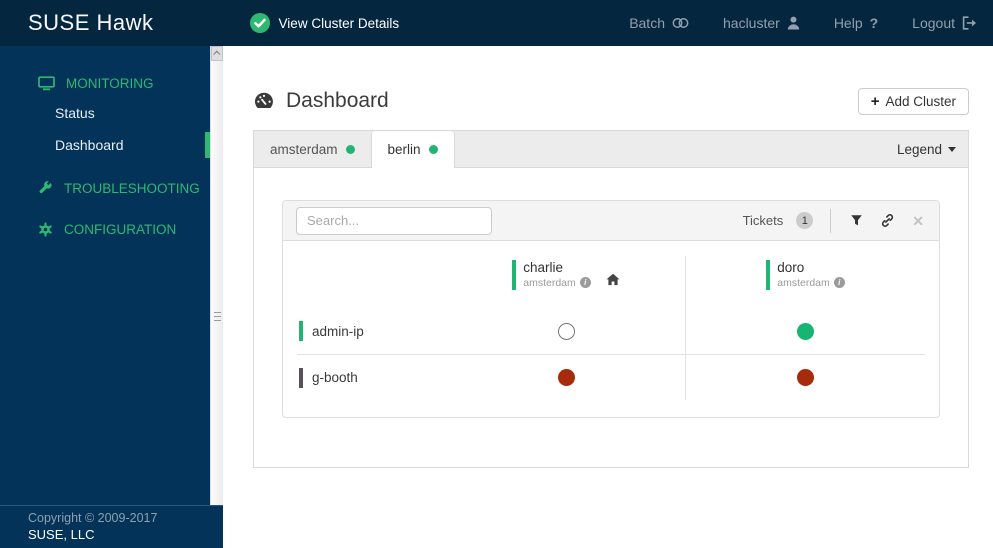  I want to click on user-icon, so click(793, 23).